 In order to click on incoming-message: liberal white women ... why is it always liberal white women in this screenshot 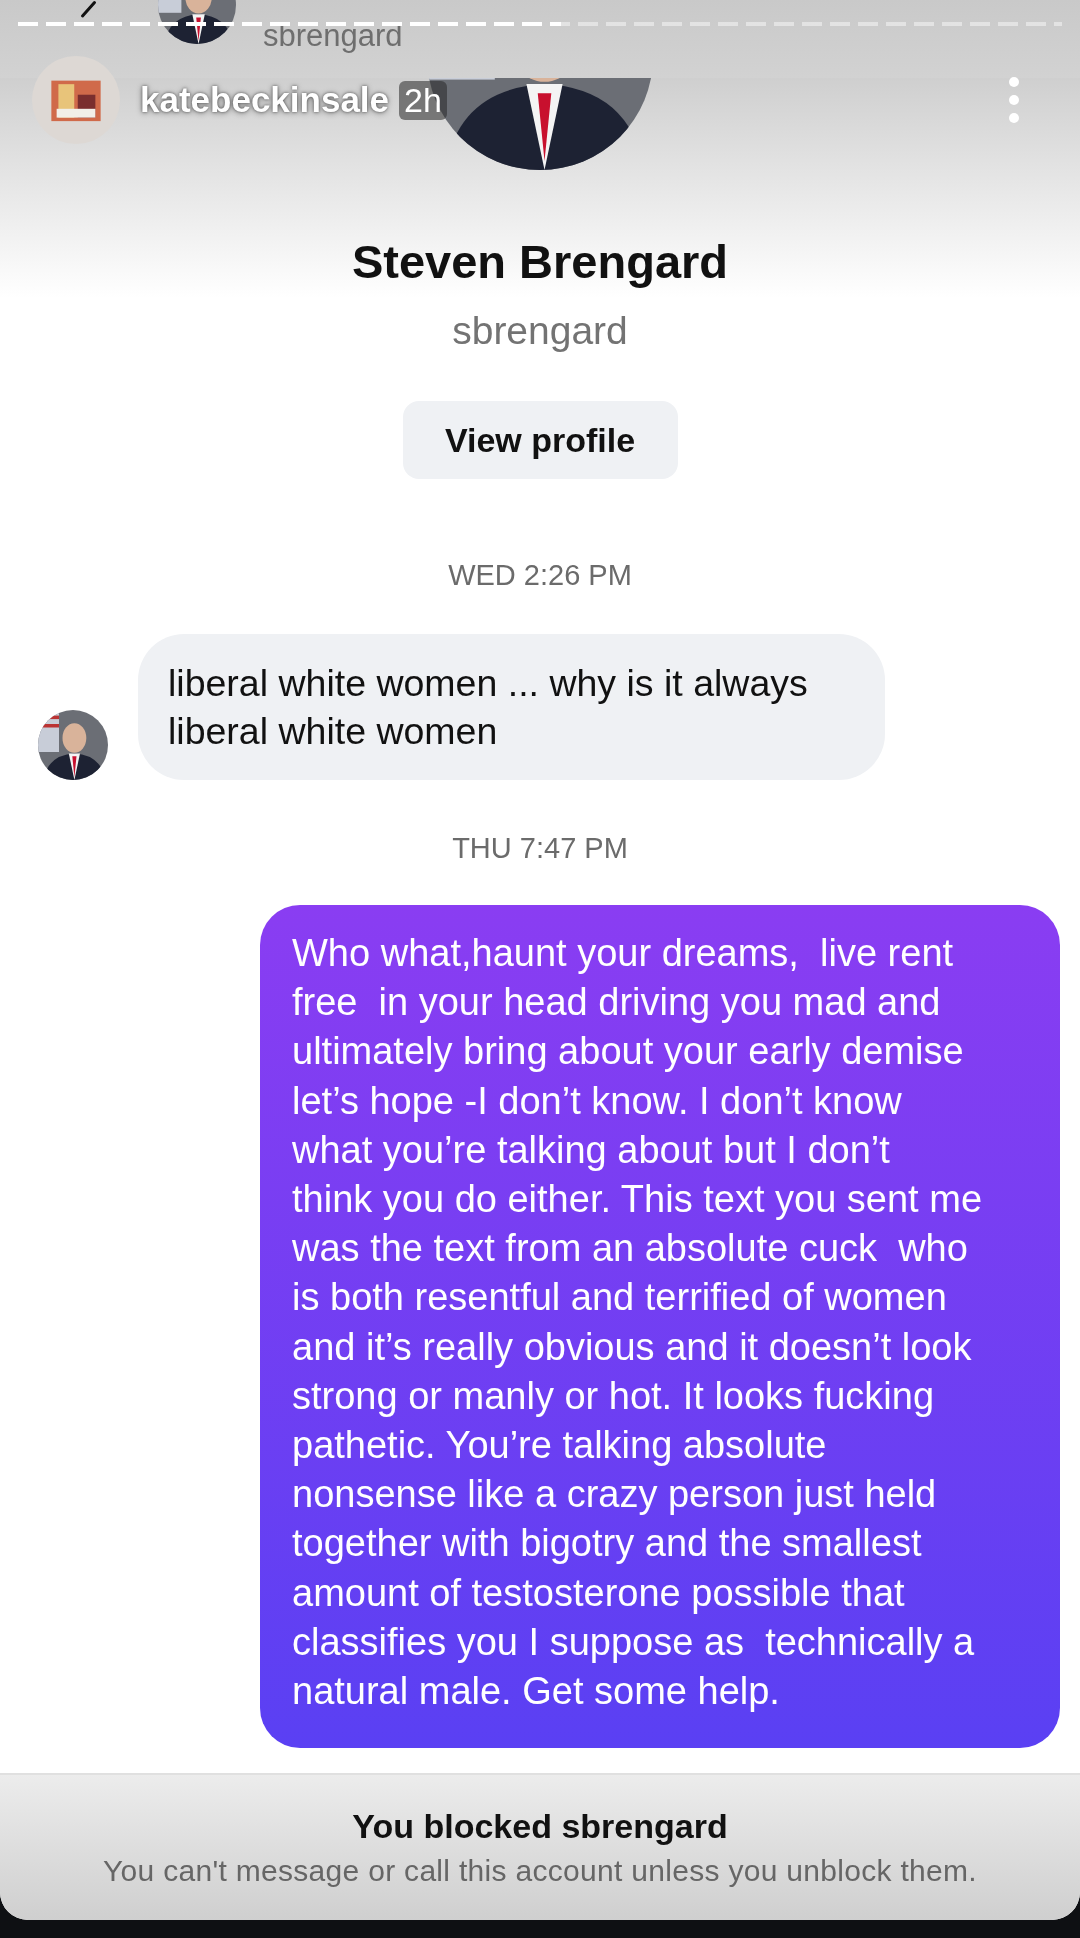, I will do `click(511, 707)`.